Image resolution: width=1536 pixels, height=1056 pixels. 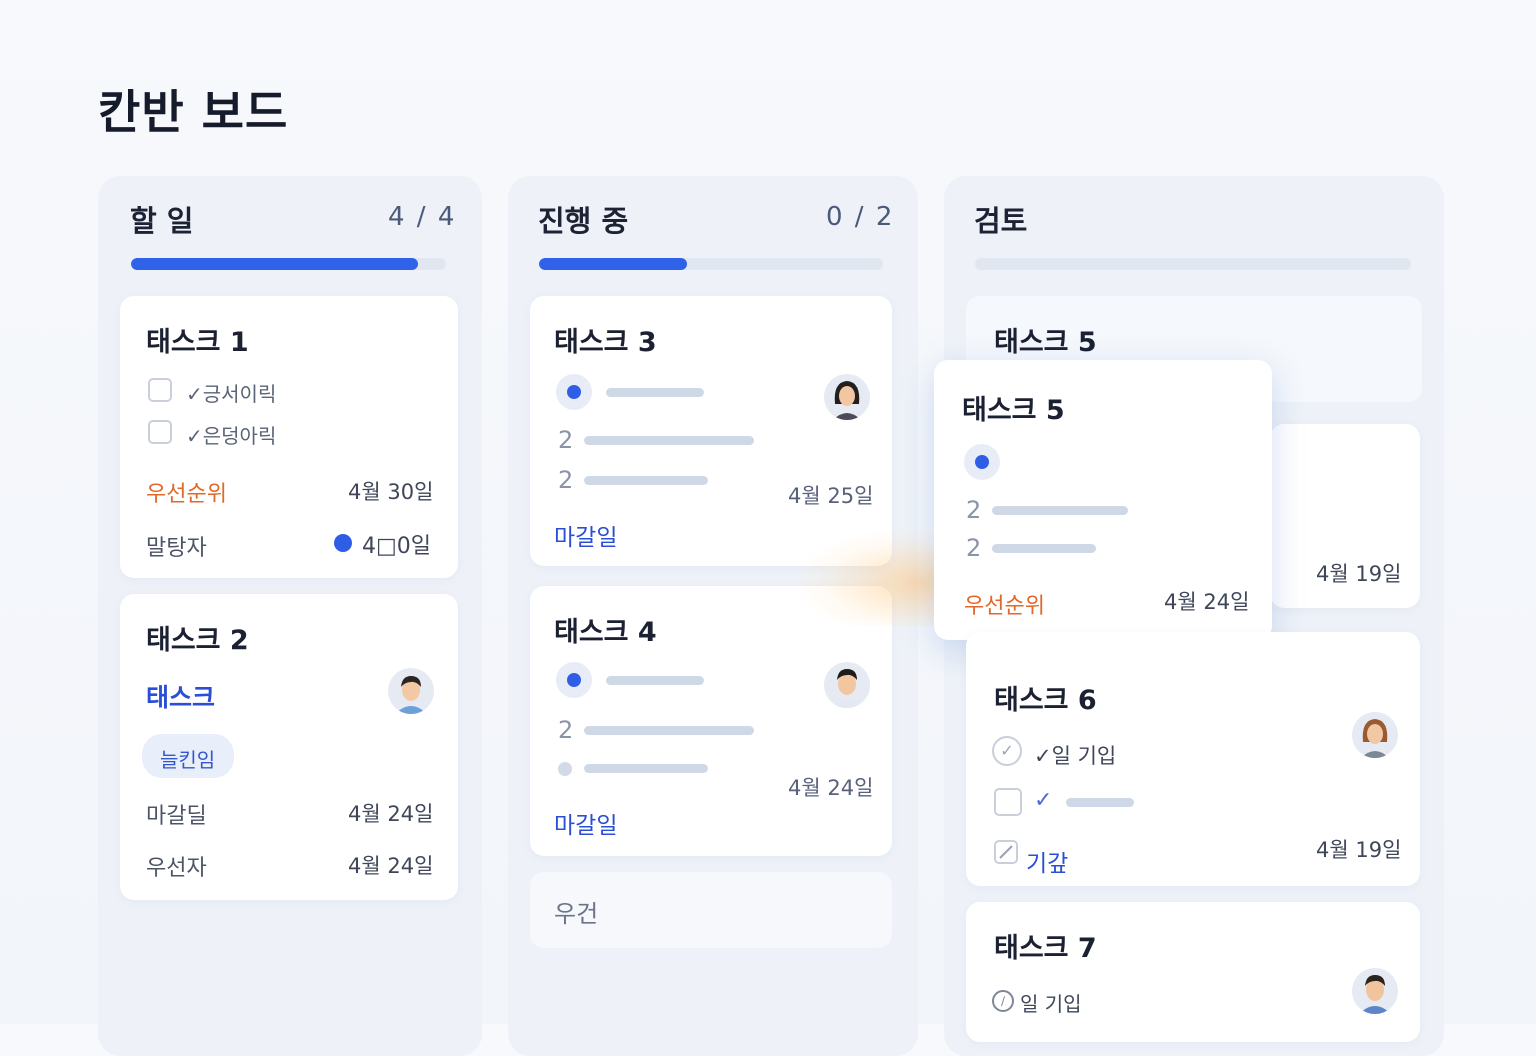 What do you see at coordinates (1007, 751) in the screenshot?
I see `check-circle-icon: ✓` at bounding box center [1007, 751].